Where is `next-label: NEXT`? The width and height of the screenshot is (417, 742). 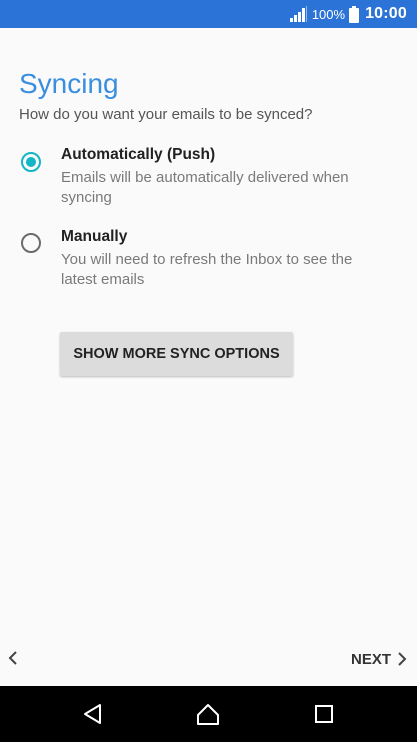 next-label: NEXT is located at coordinates (370, 659).